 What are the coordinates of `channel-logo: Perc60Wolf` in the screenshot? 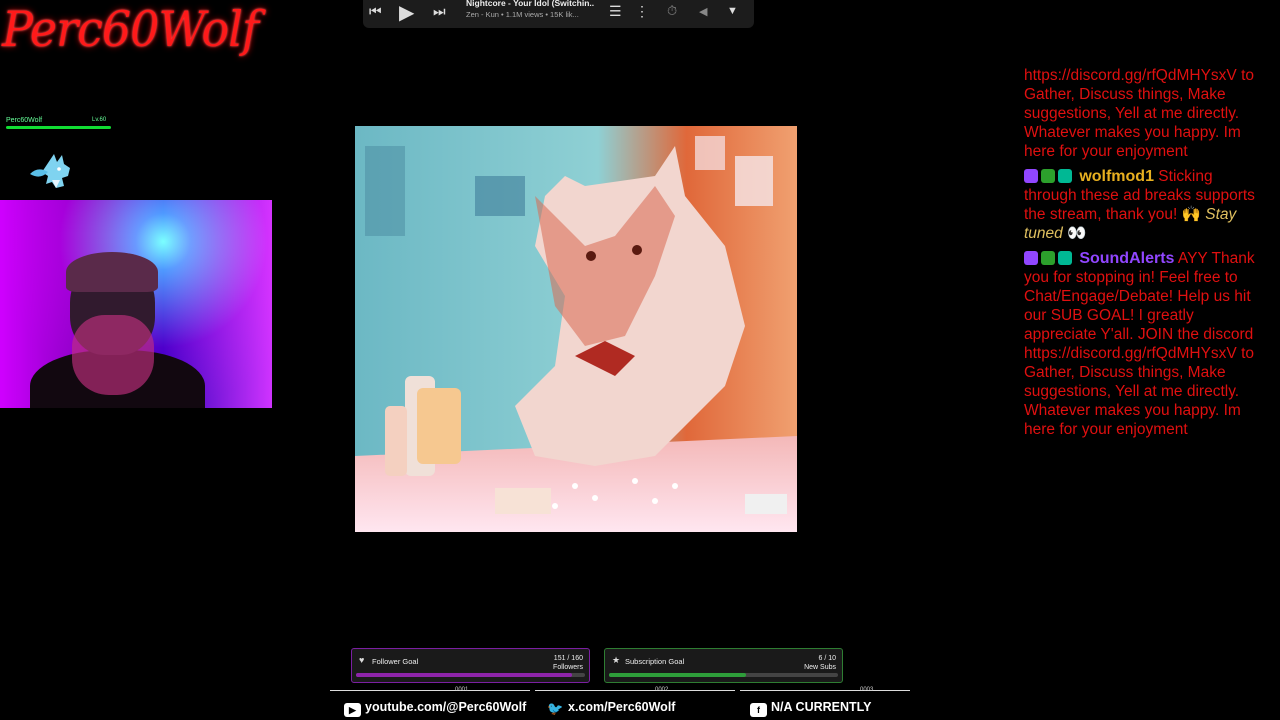 It's located at (130, 29).